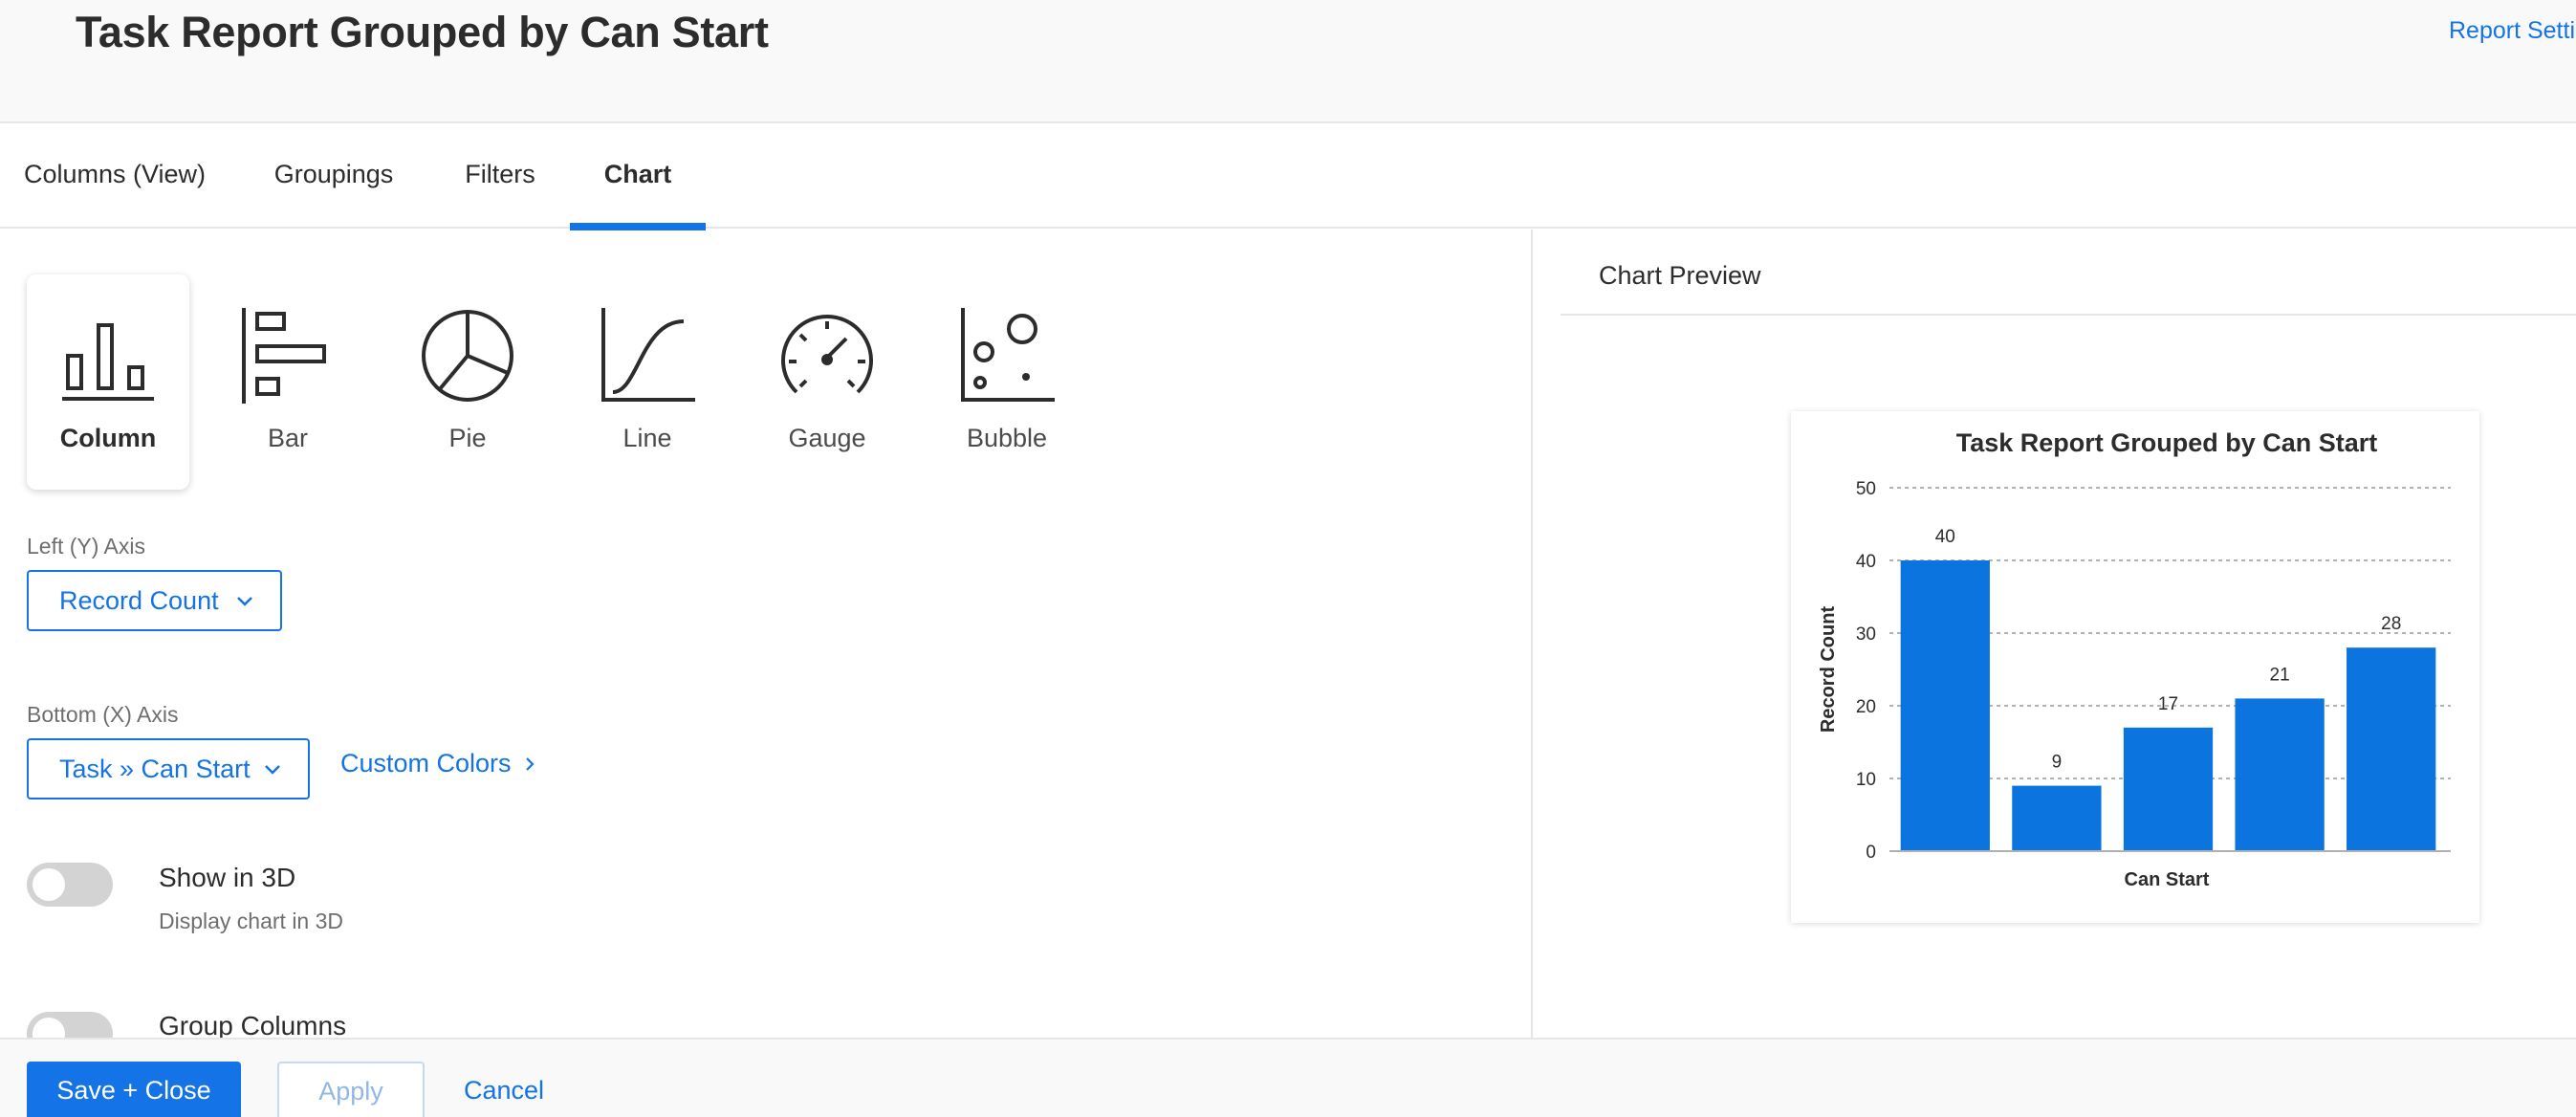 This screenshot has height=1117, width=2576. I want to click on y-tick-label: 20, so click(1866, 707).